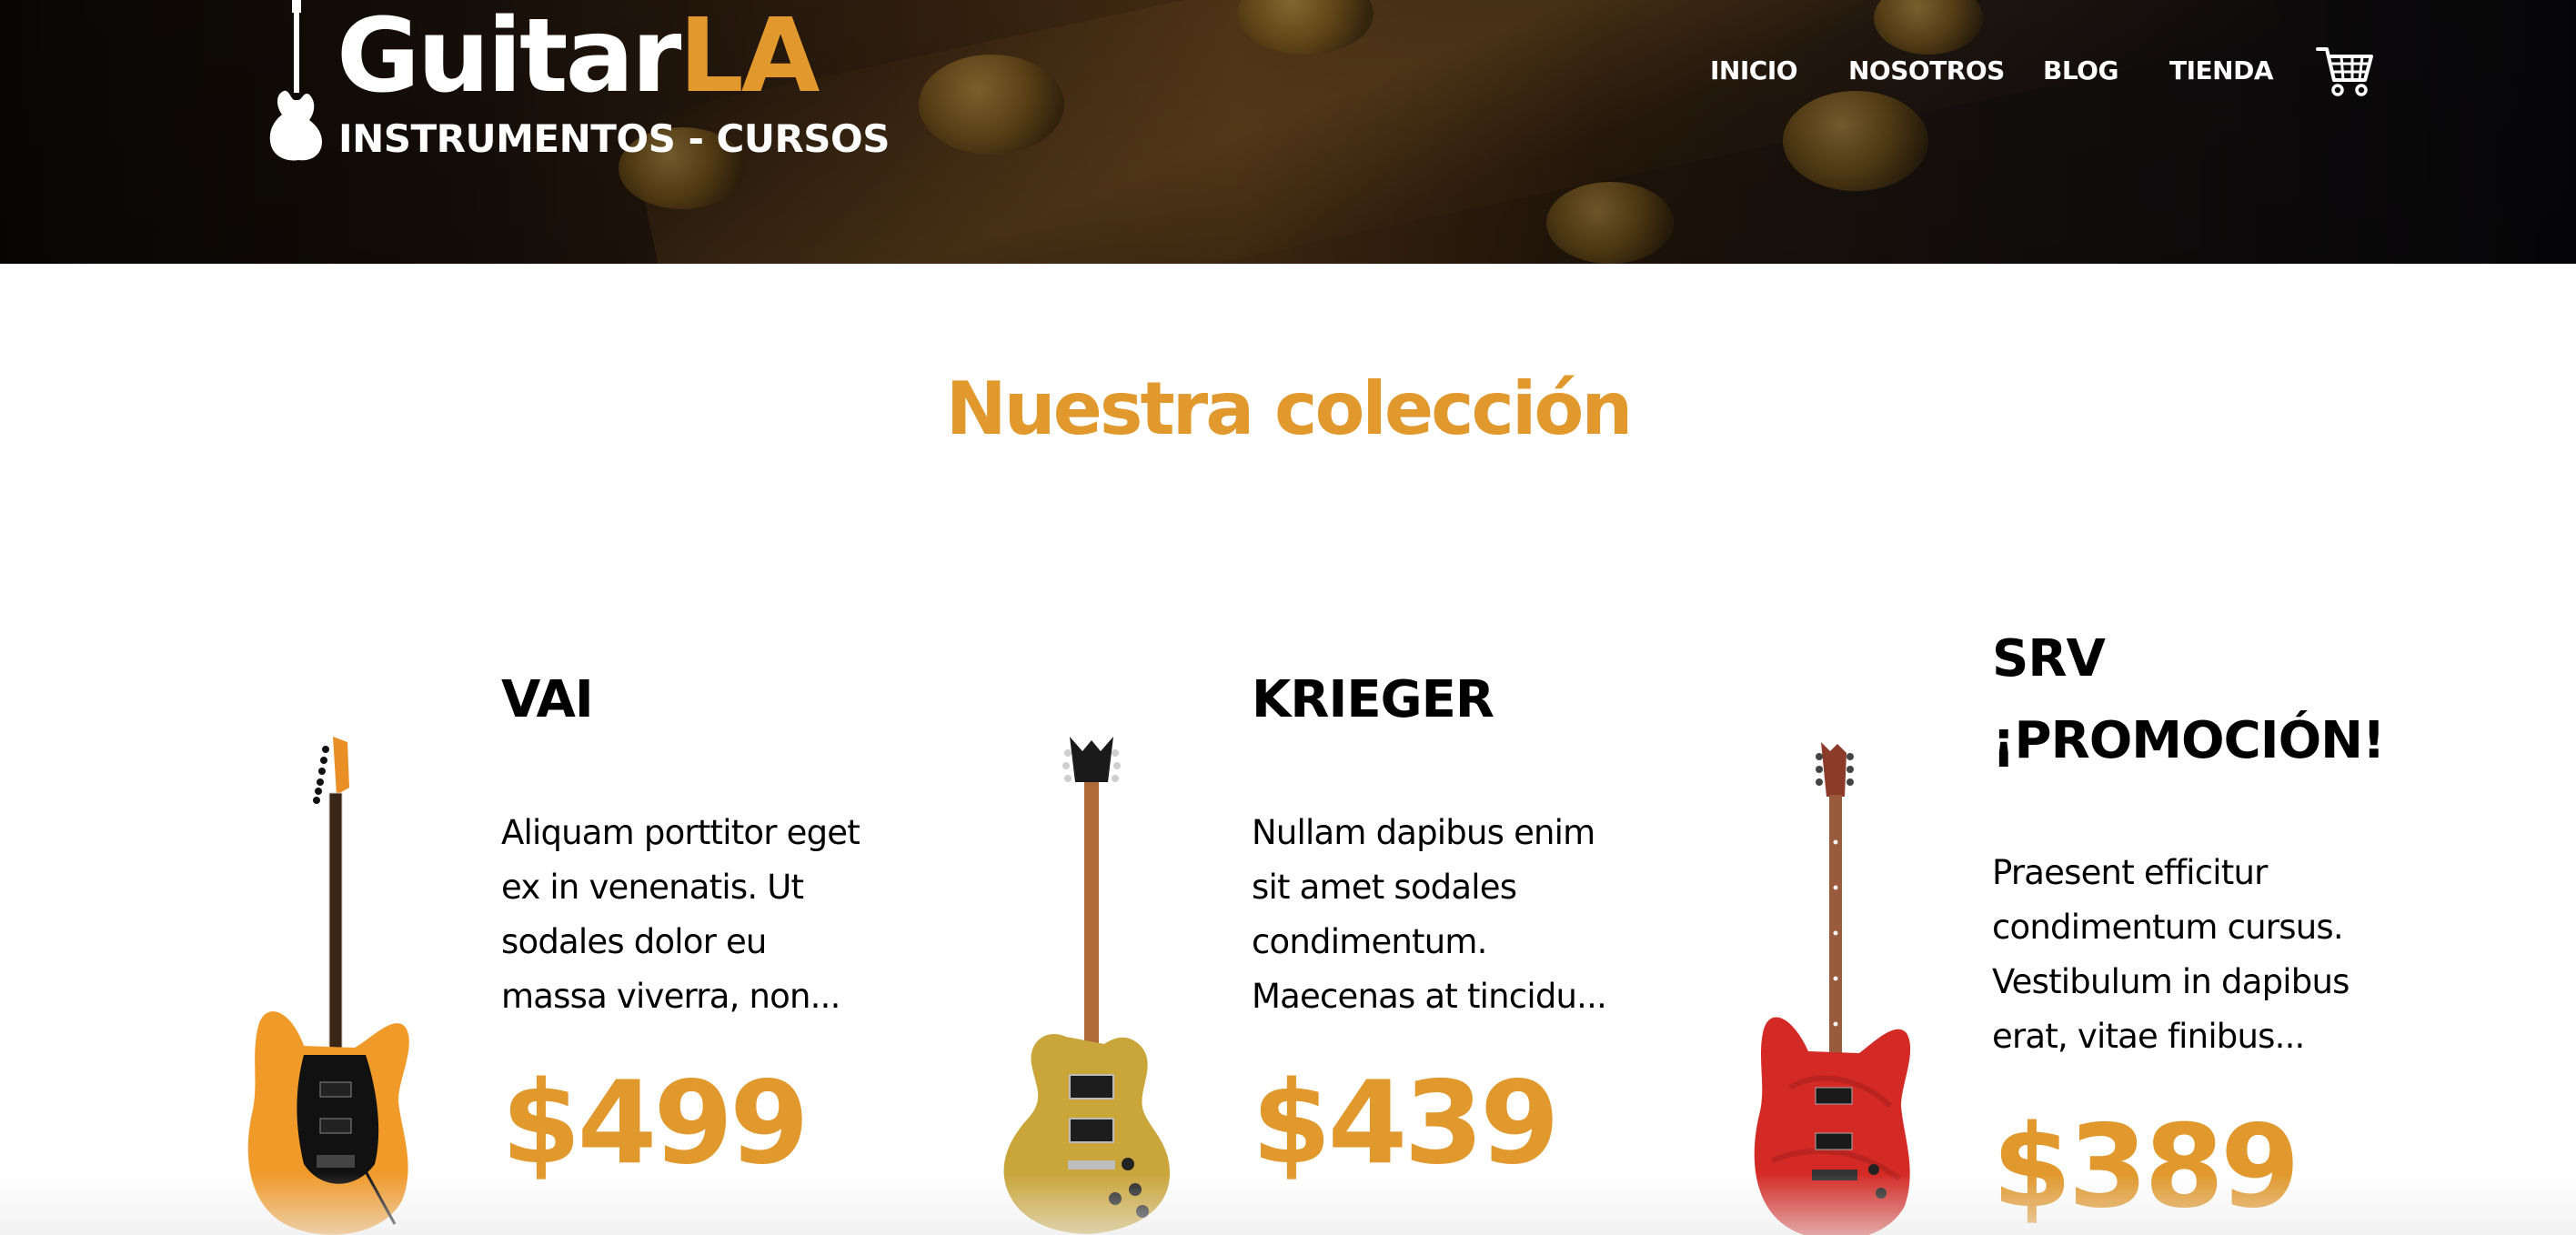 The image size is (2576, 1235). Describe the element at coordinates (1289, 408) in the screenshot. I see `collection-title: Nuestra colección` at that location.